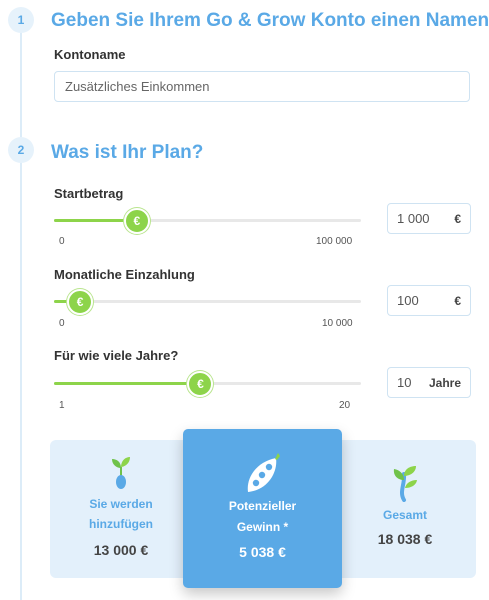  Describe the element at coordinates (413, 218) in the screenshot. I see `start-amount-value: 1 000` at that location.